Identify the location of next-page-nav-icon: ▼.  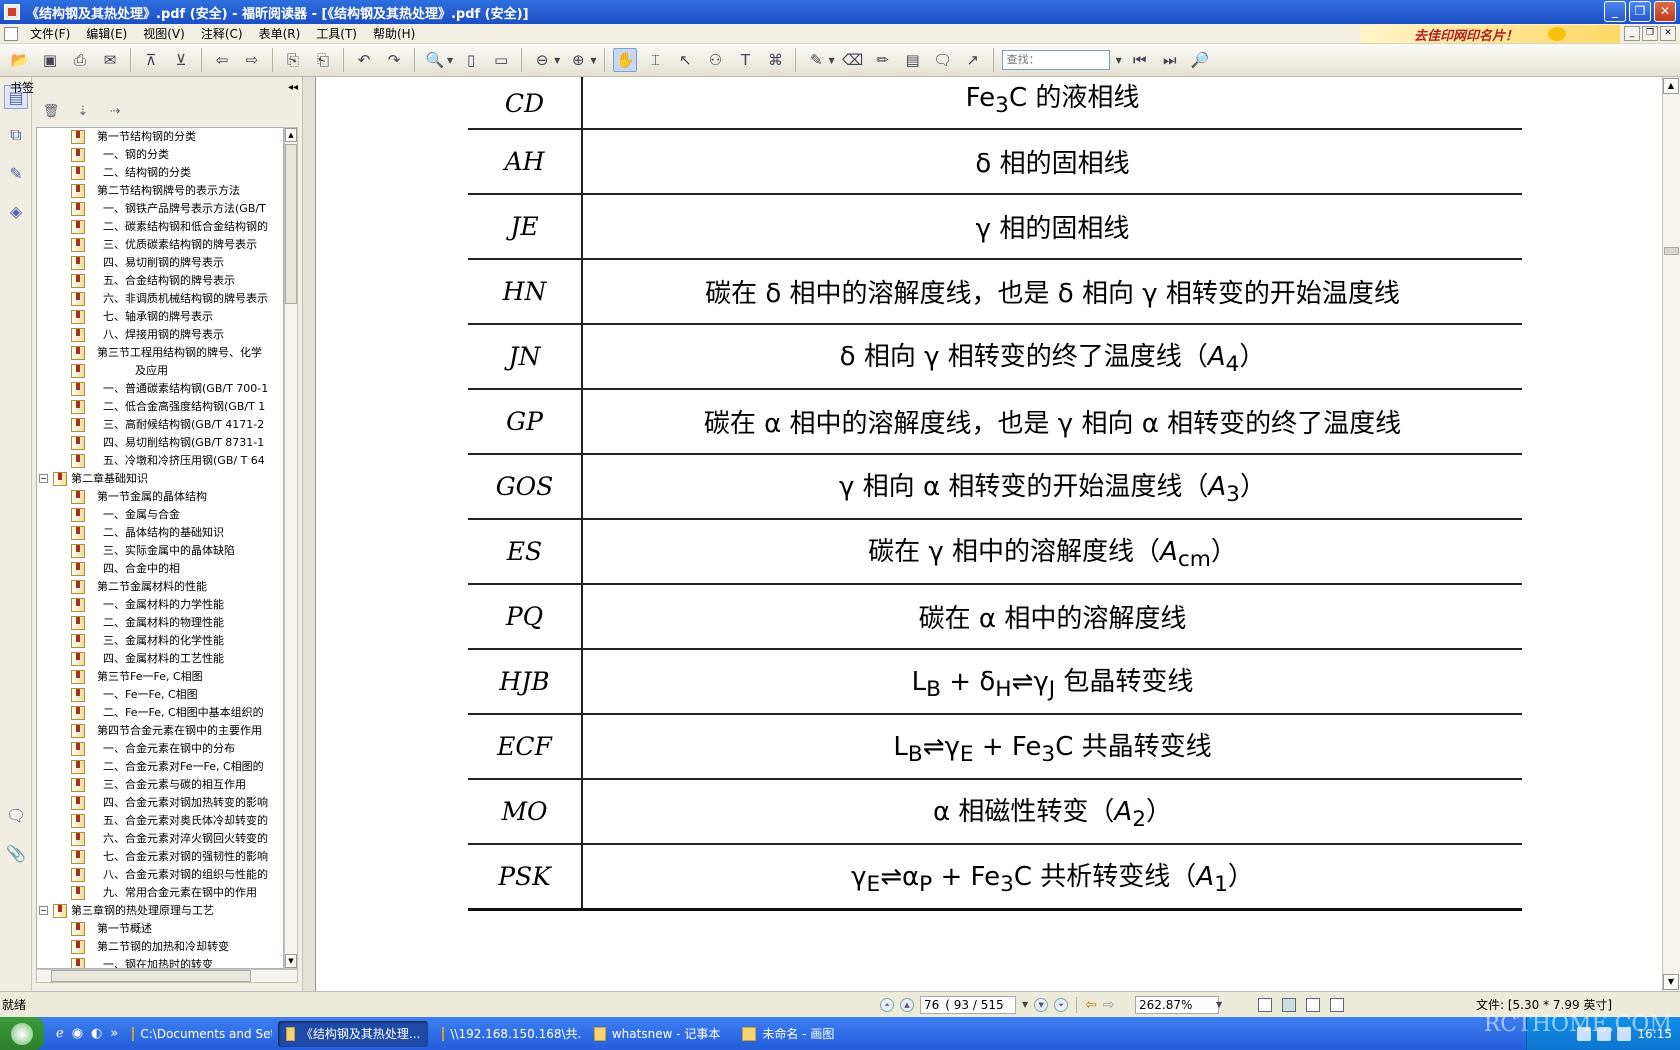
(1041, 1004).